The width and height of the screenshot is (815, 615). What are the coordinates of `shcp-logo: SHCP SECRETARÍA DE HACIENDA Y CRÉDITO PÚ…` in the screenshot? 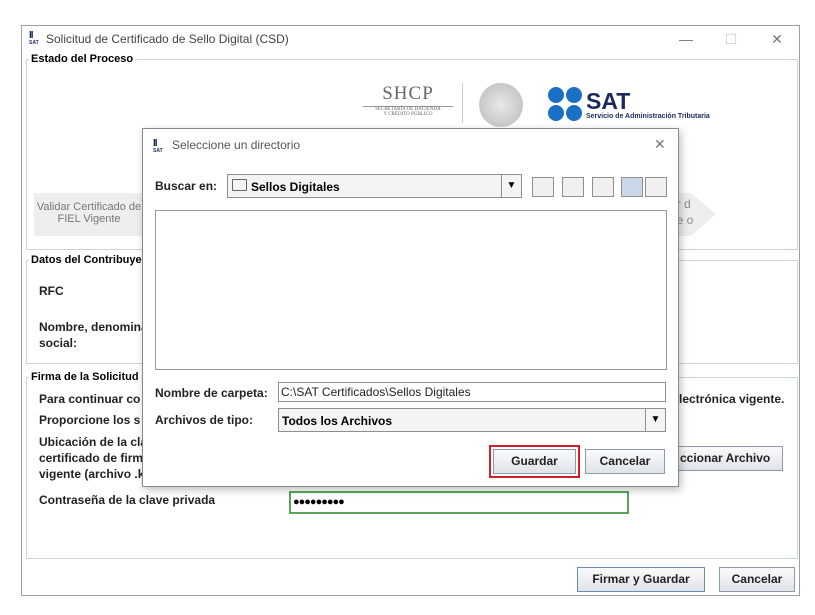 It's located at (408, 100).